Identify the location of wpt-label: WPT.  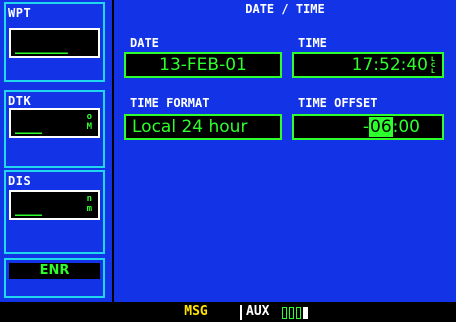
(20, 13).